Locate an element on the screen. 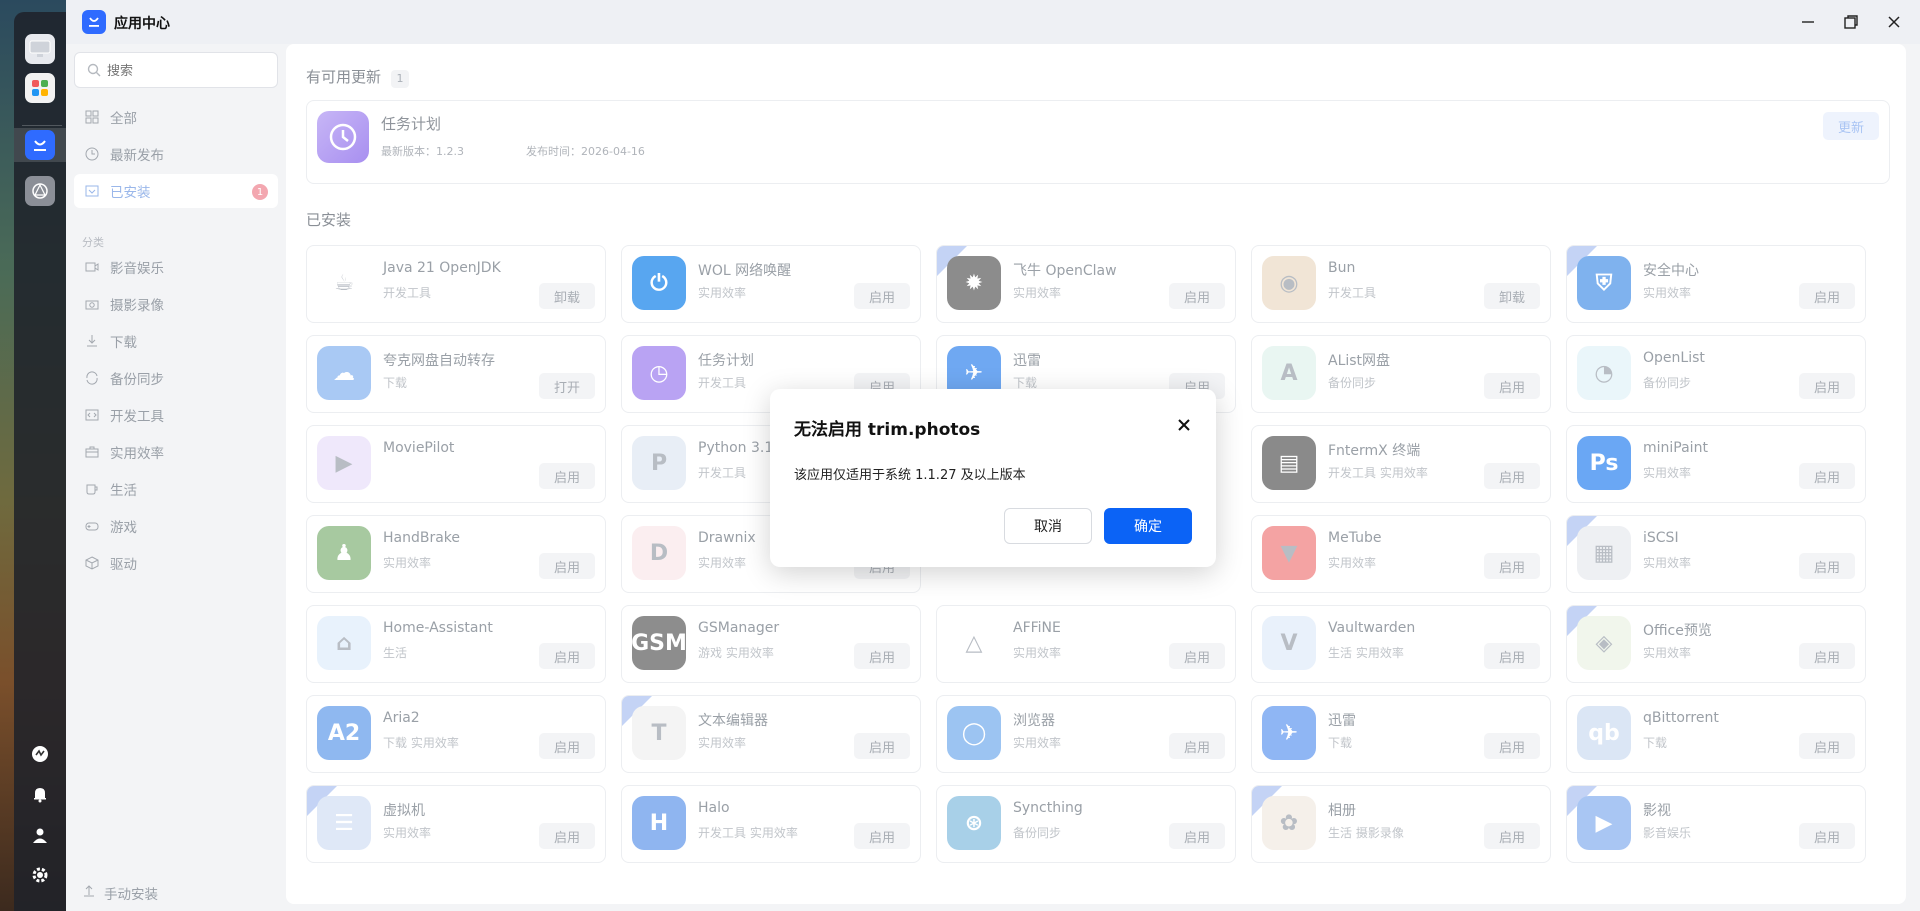 Image resolution: width=1920 pixels, height=911 pixels. refresh-status-icon is located at coordinates (40, 754).